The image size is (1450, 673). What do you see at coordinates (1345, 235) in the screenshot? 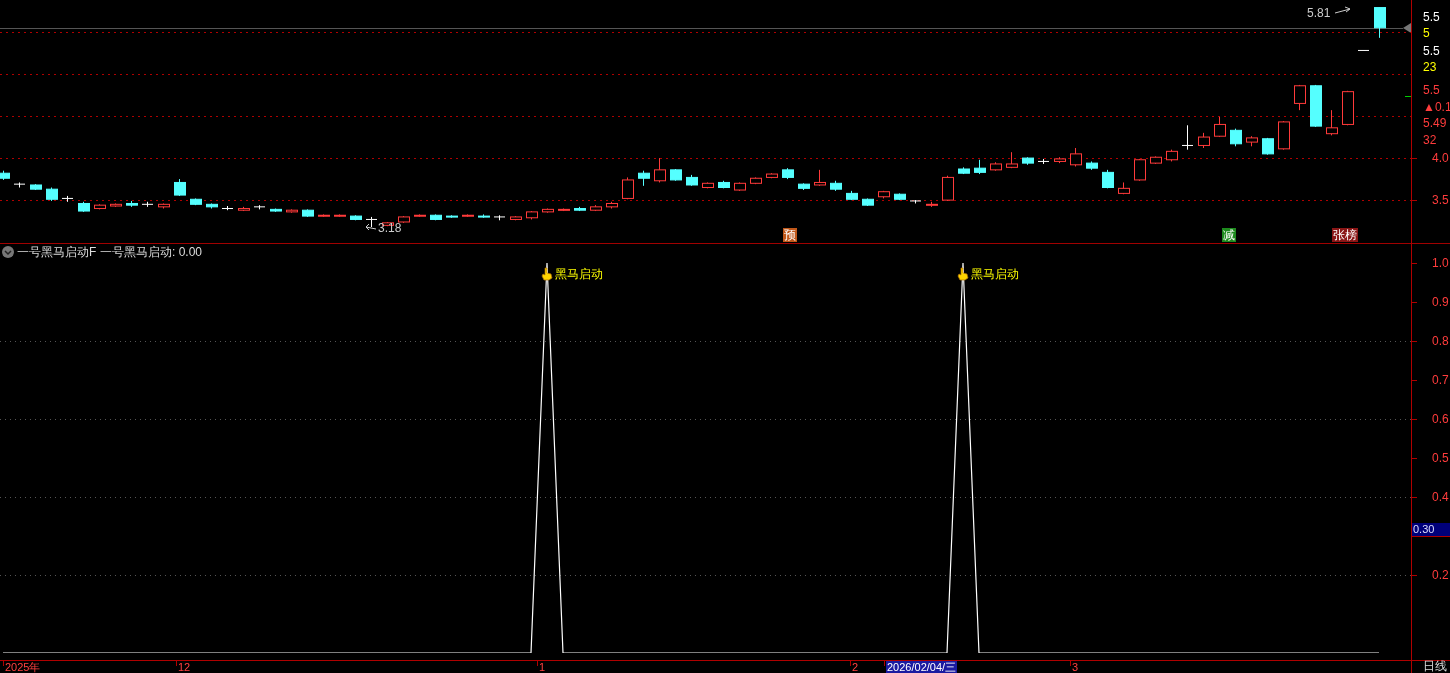
I see `signal-tag: 张榜` at bounding box center [1345, 235].